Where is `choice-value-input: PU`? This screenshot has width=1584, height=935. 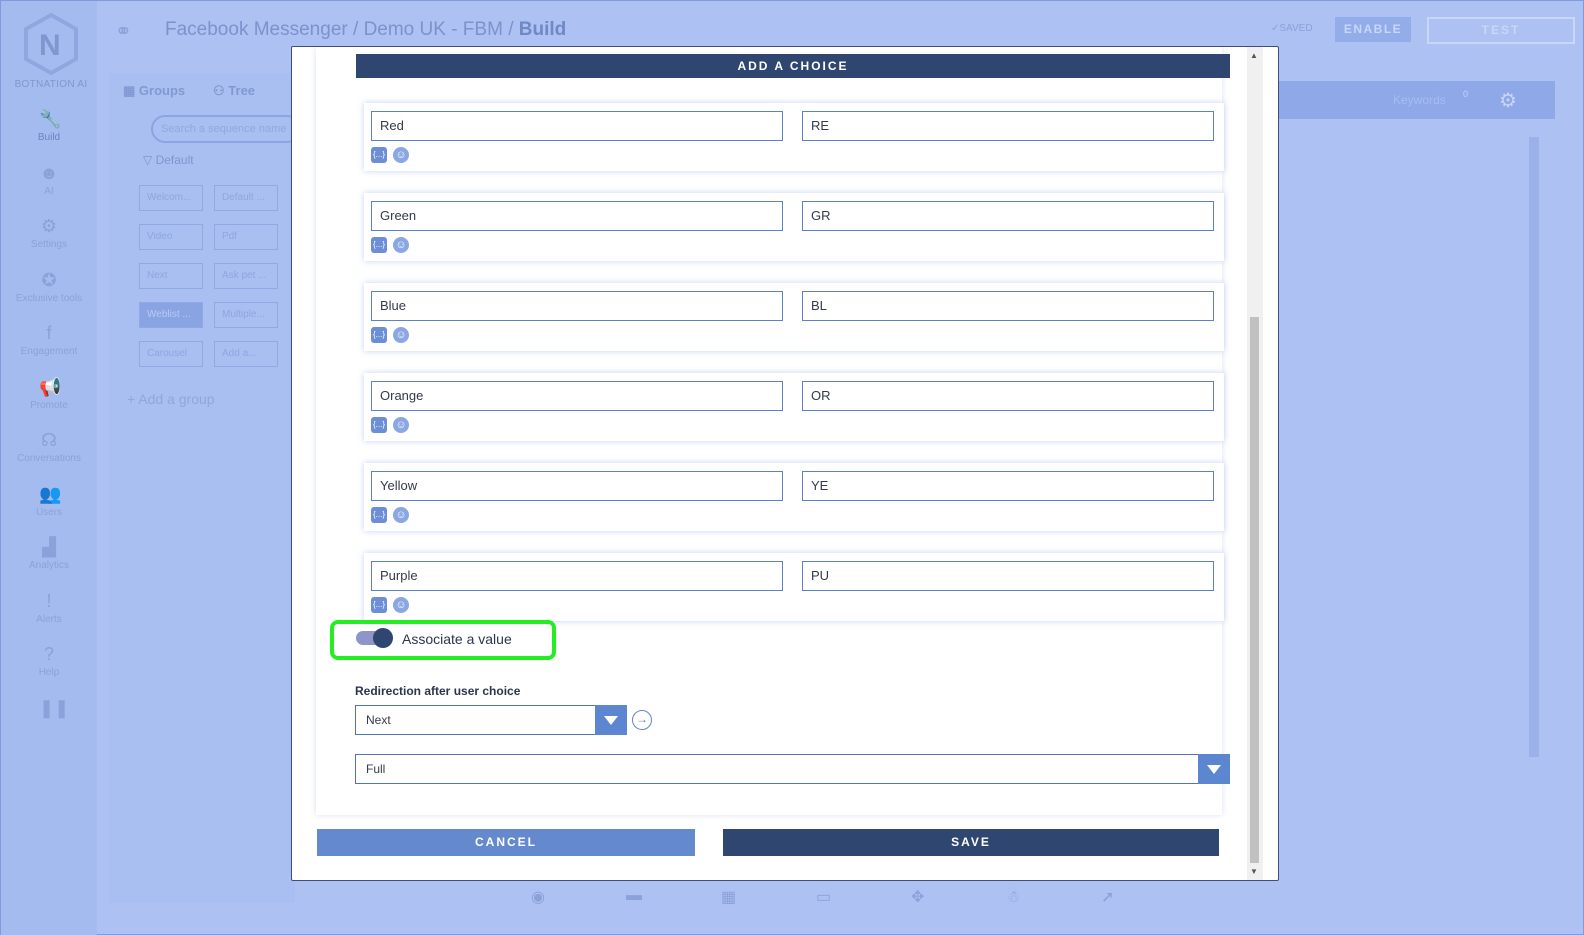
choice-value-input: PU is located at coordinates (1008, 576).